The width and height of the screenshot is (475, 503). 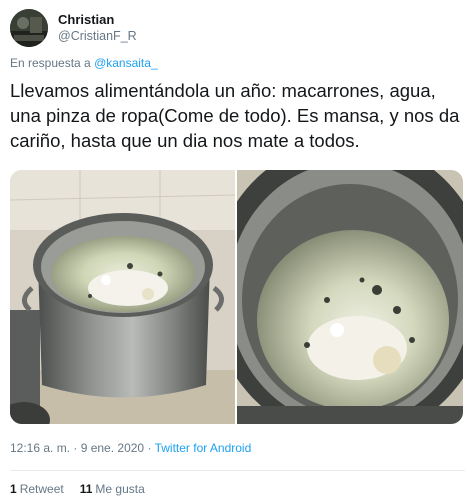 I want to click on retweet-label: Retweet, so click(x=41, y=489).